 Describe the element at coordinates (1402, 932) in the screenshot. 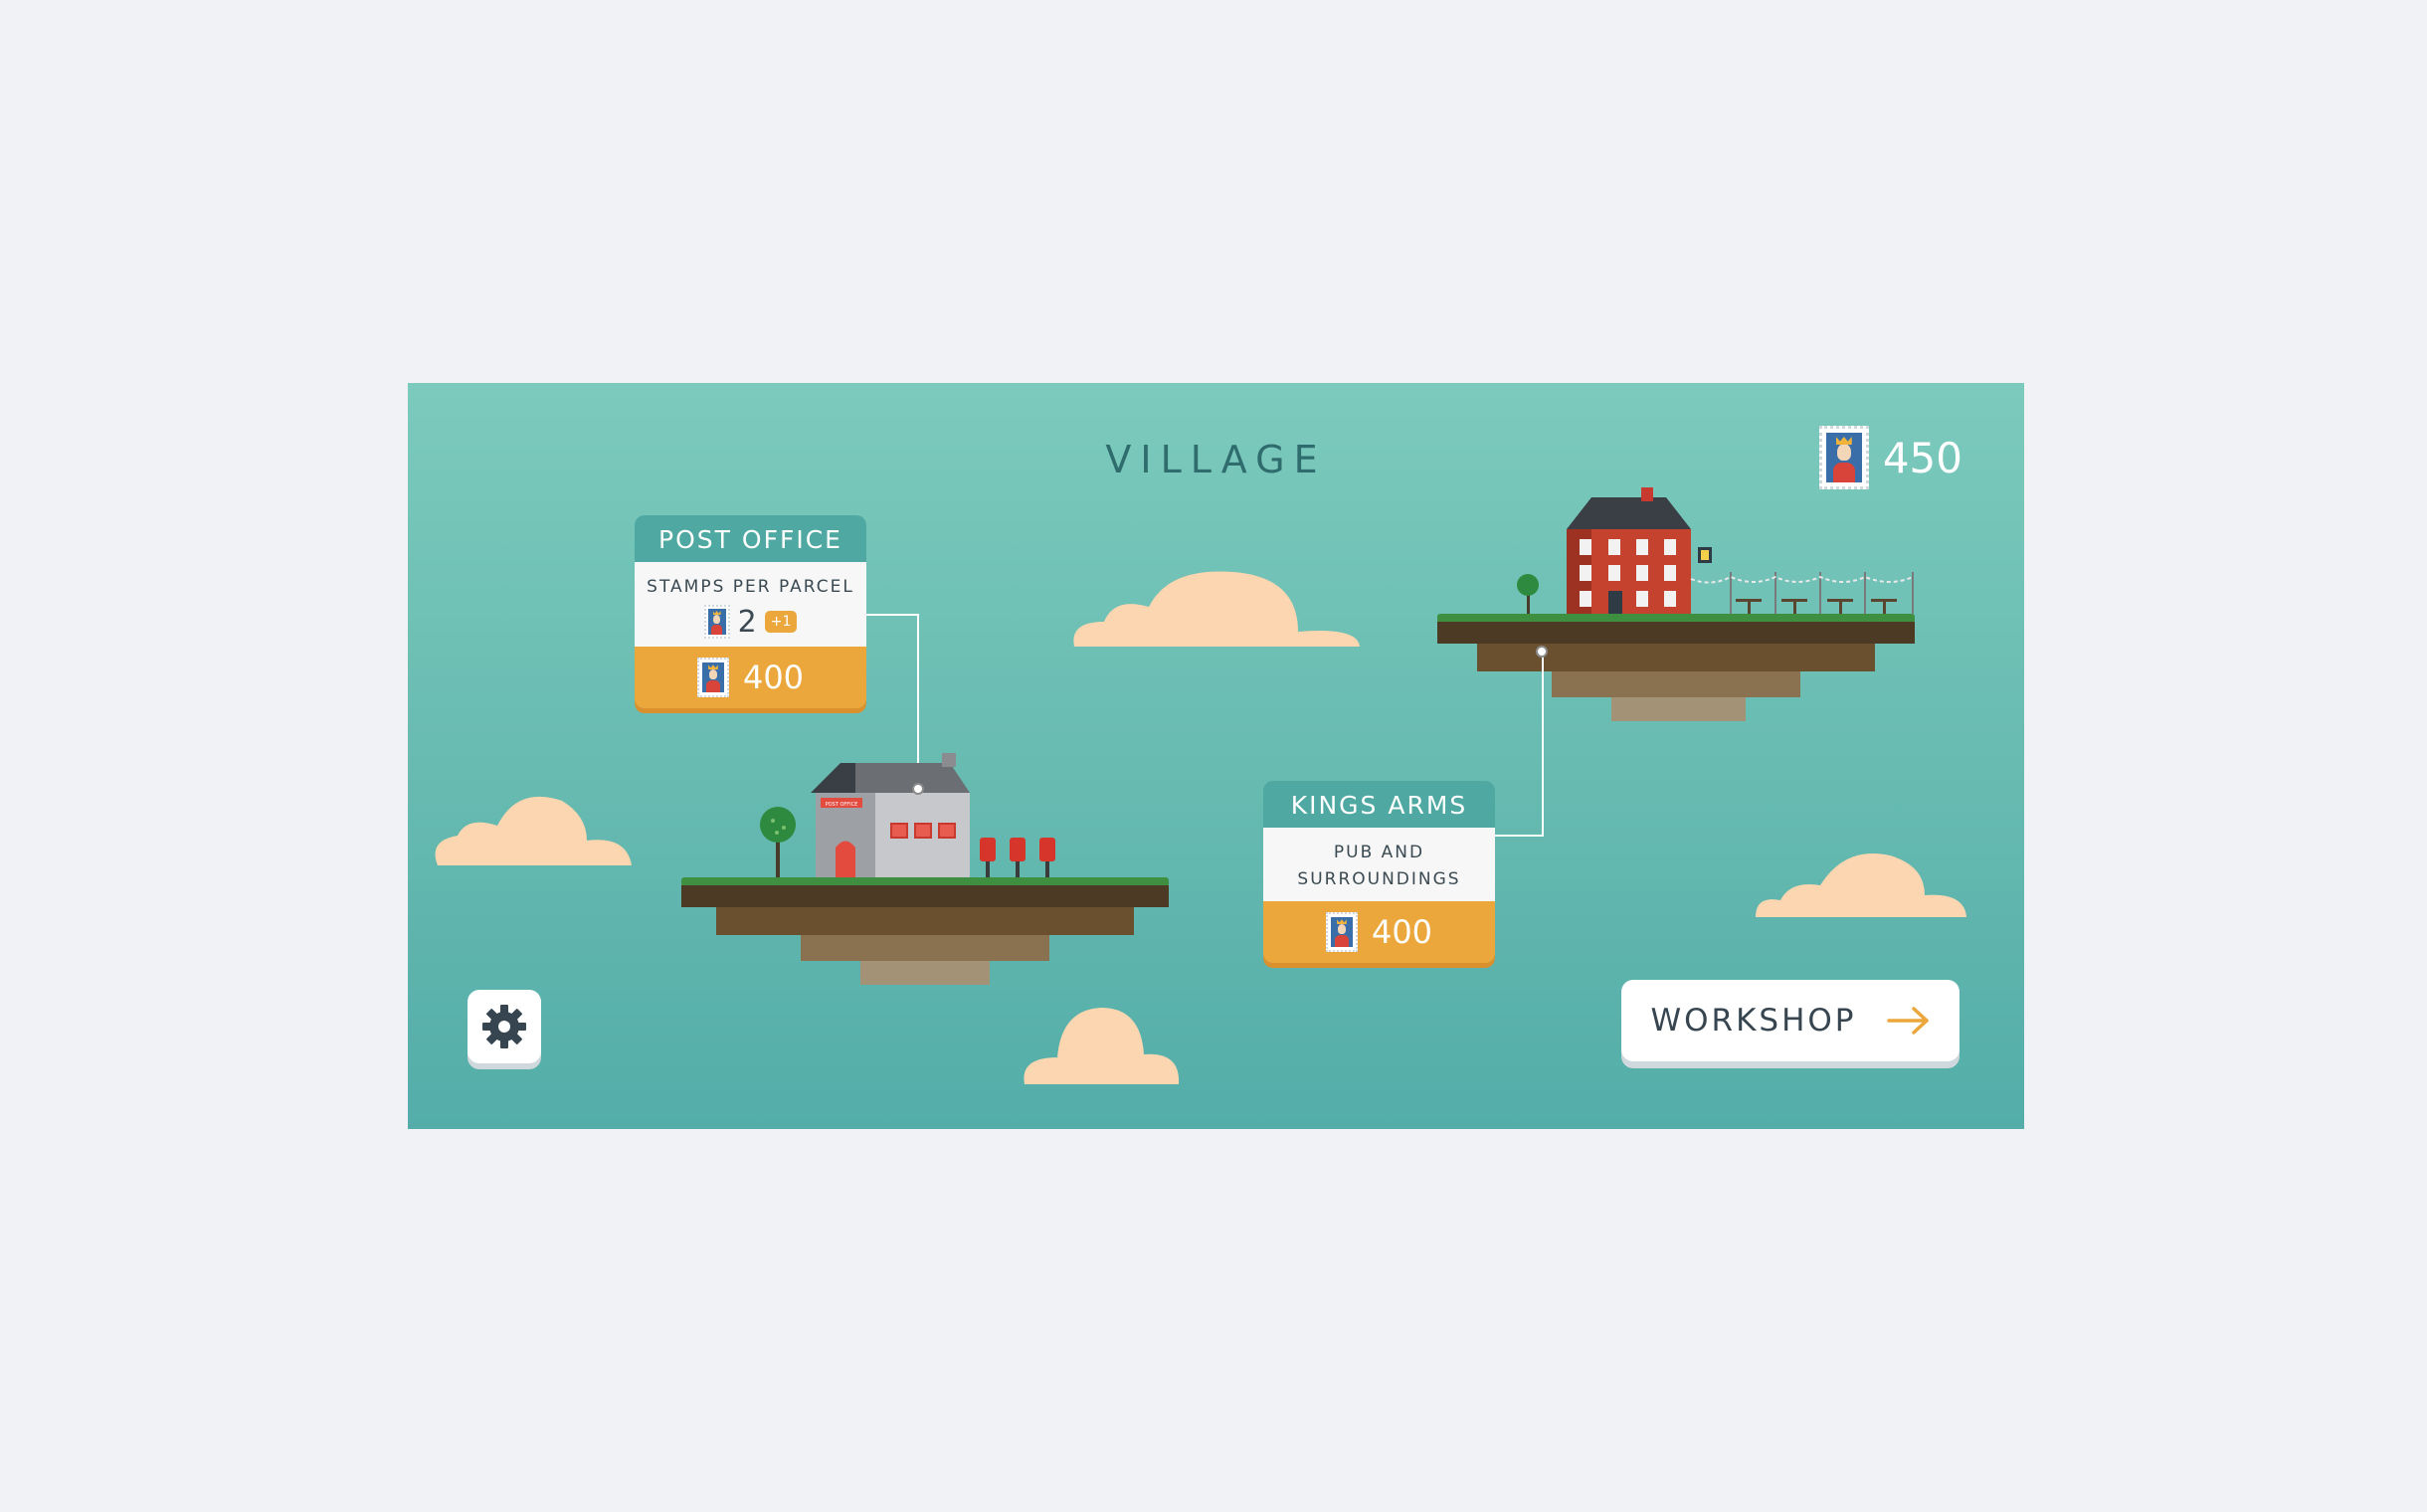

I see `kings-arms-price: 400` at that location.